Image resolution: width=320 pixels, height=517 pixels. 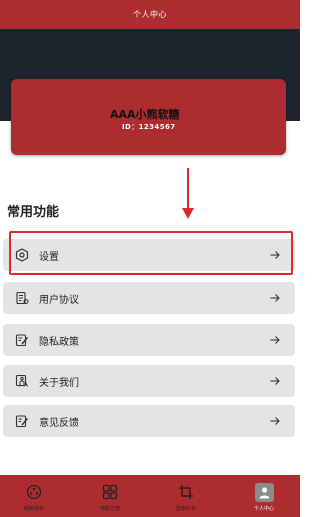 I want to click on profile-name: AAA小熊软糖, so click(x=145, y=114).